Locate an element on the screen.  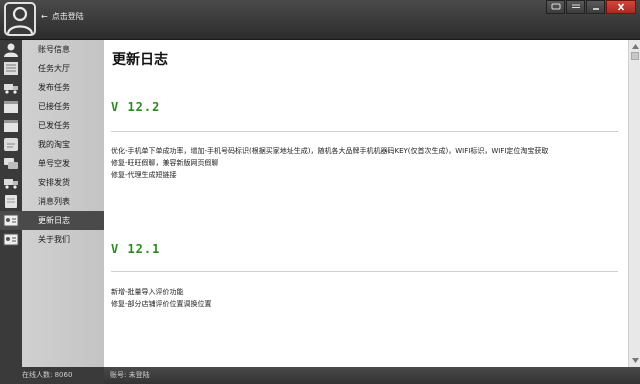
sidebar-item-label: 我的淘宝 is located at coordinates (54, 144).